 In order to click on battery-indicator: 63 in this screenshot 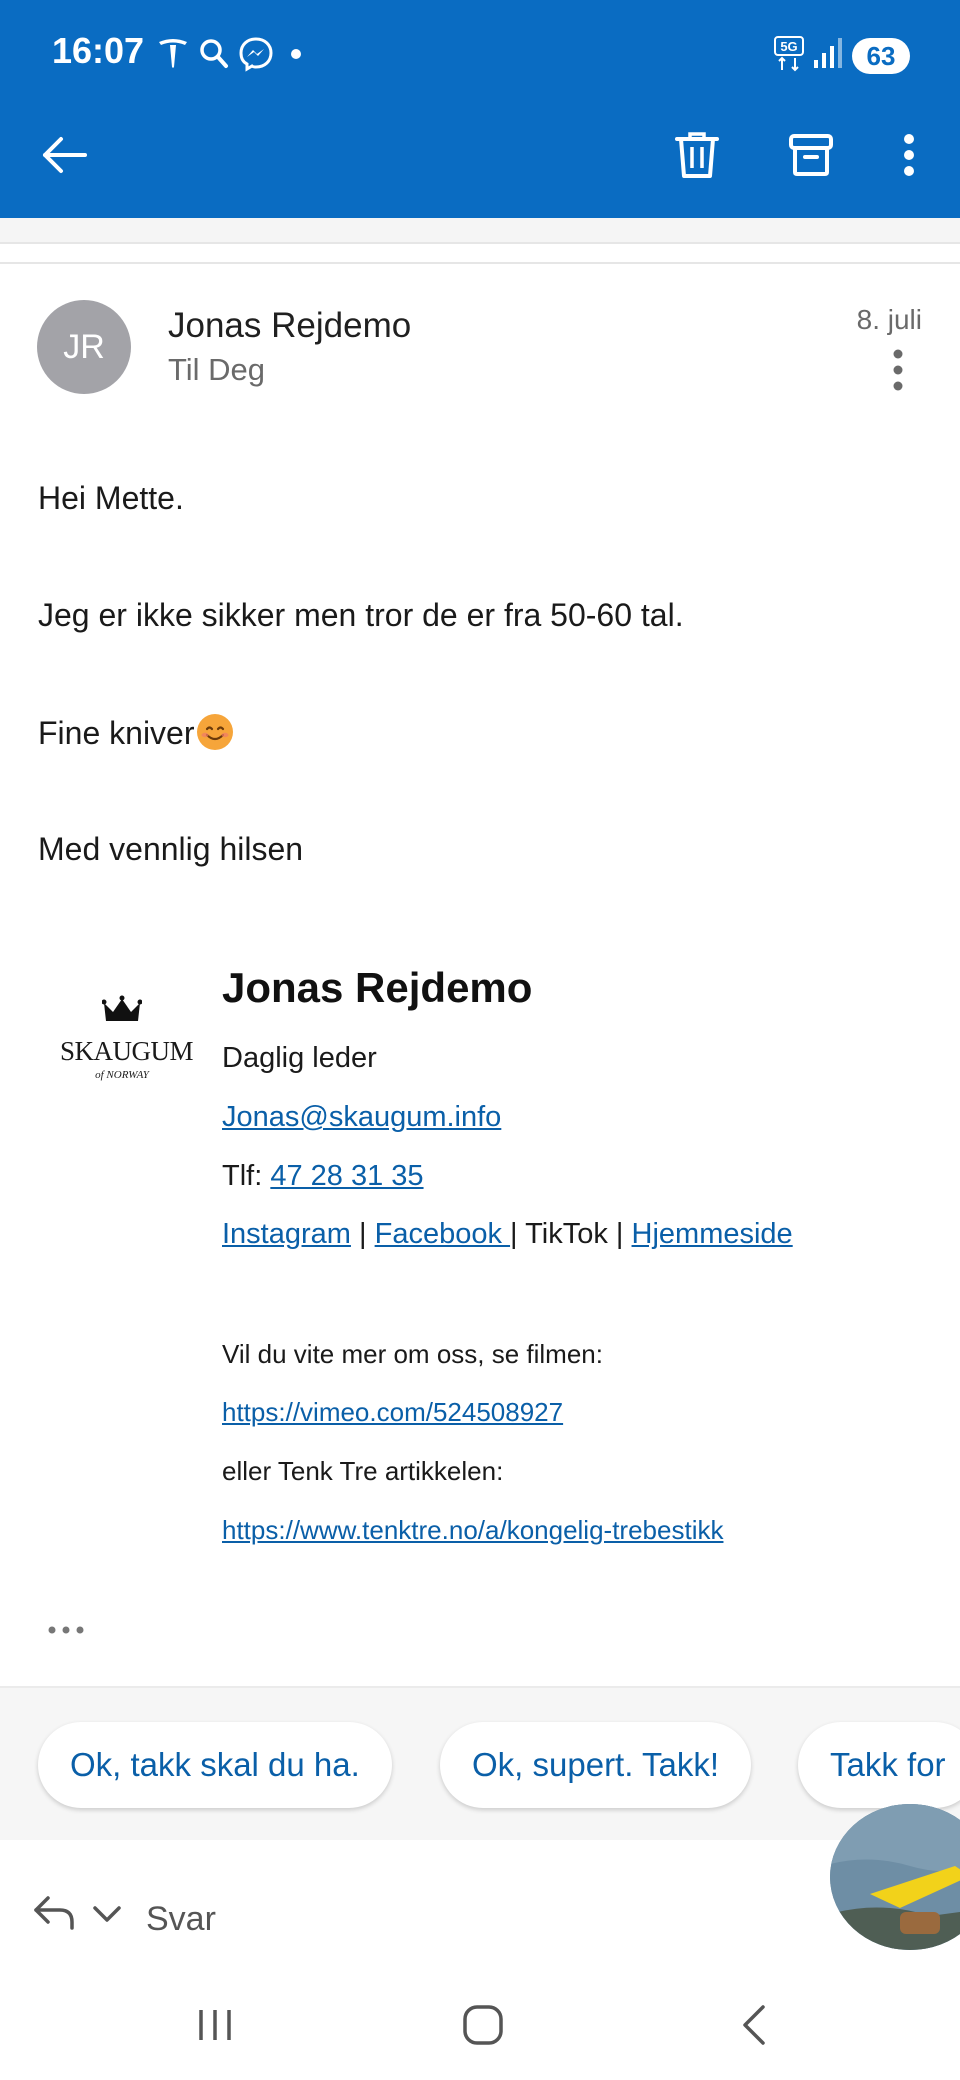, I will do `click(881, 56)`.